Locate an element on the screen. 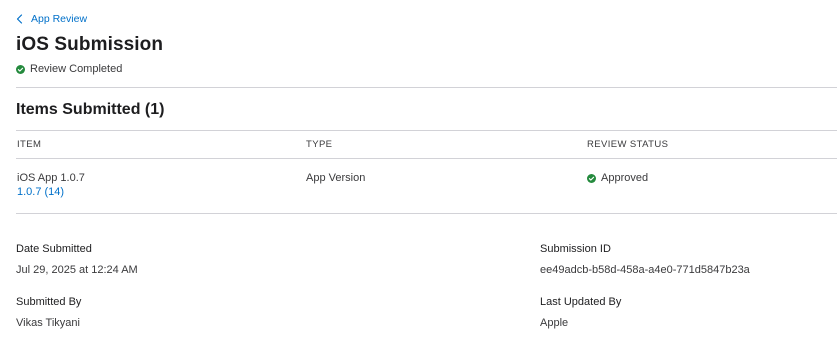 The image size is (837, 353). submission-status-label: Review Completed is located at coordinates (76, 69).